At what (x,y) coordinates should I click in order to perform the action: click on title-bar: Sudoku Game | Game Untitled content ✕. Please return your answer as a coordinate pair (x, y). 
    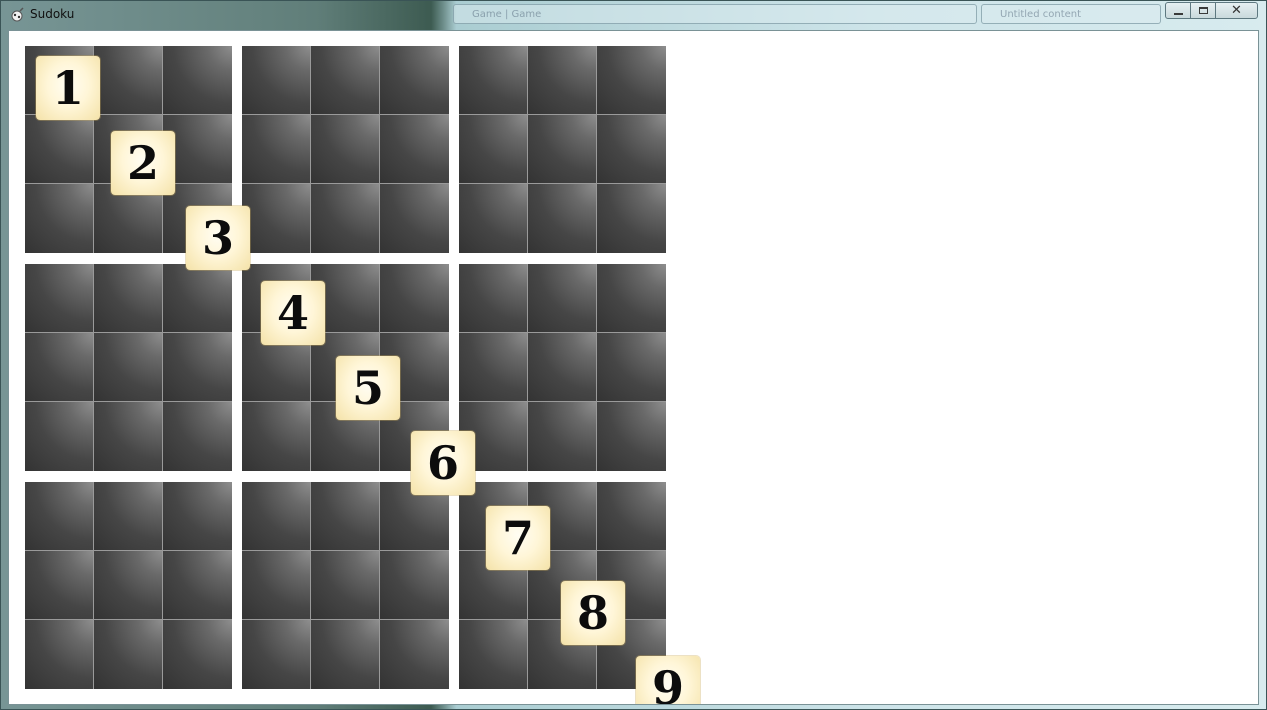
    Looking at the image, I should click on (633, 15).